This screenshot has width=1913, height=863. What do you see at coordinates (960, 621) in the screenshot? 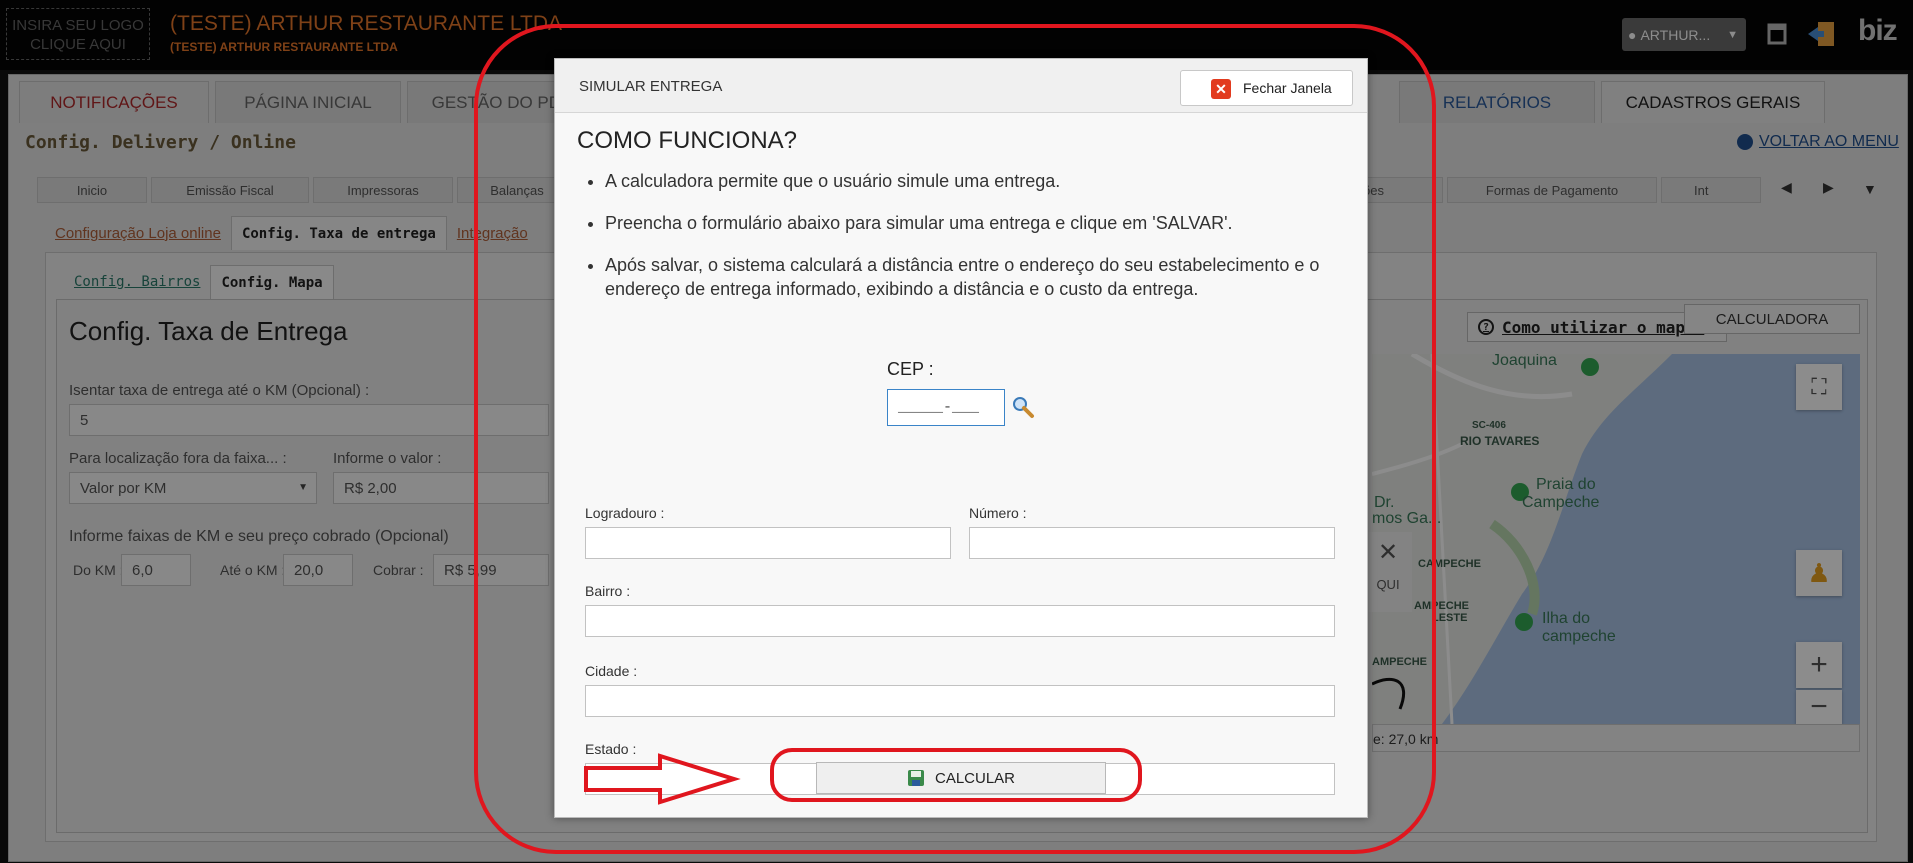
I see `bairro-input` at bounding box center [960, 621].